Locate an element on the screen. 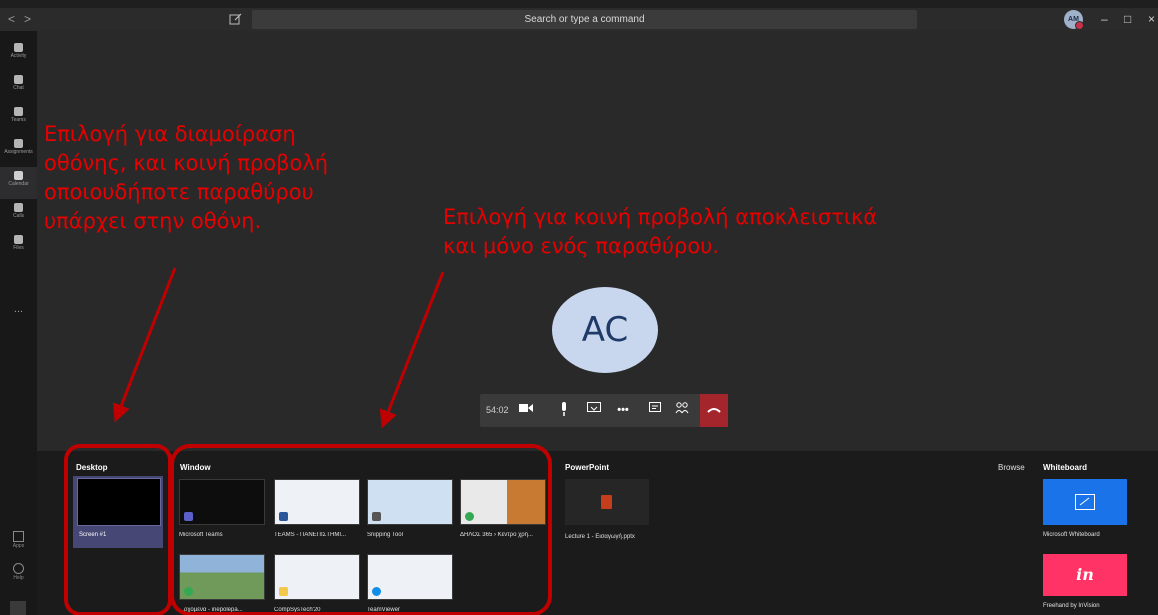 The height and width of the screenshot is (615, 1158). desktop-highlight-outline is located at coordinates (118, 529).